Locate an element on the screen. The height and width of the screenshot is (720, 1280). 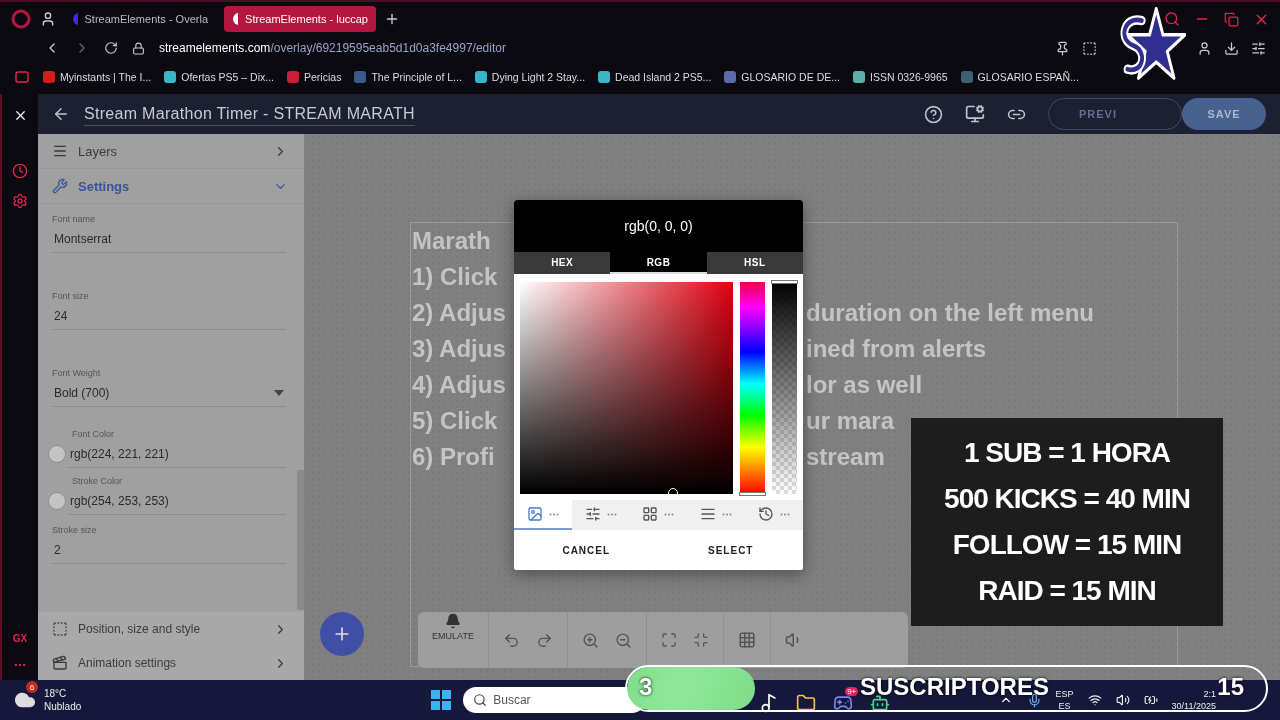
dropdown-field: Bold (700) is located at coordinates (169, 392).